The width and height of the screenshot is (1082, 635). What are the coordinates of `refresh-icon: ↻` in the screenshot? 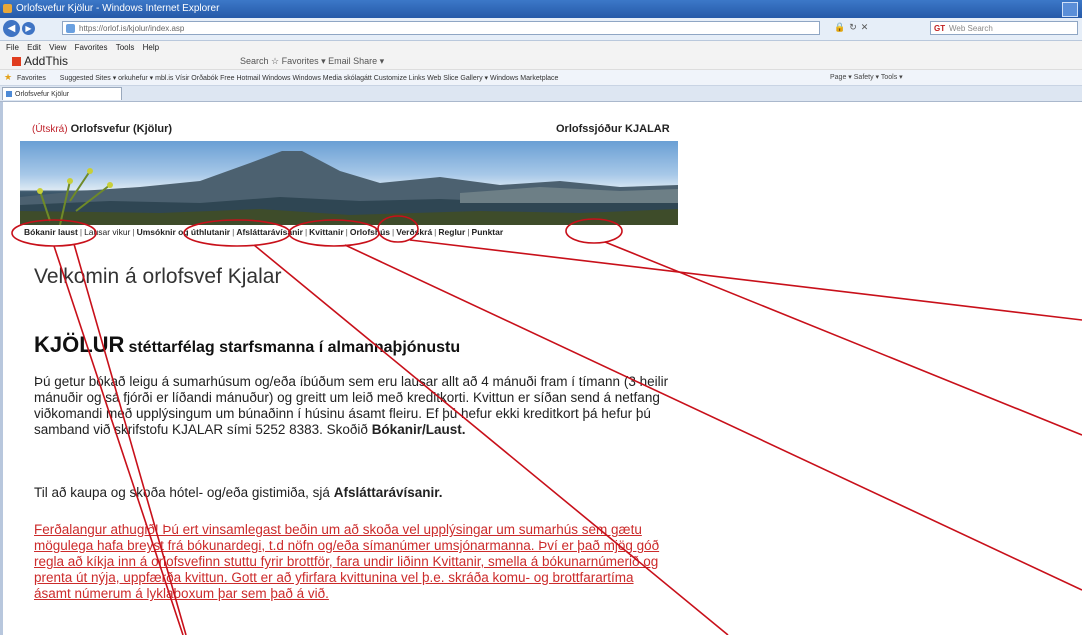 It's located at (855, 27).